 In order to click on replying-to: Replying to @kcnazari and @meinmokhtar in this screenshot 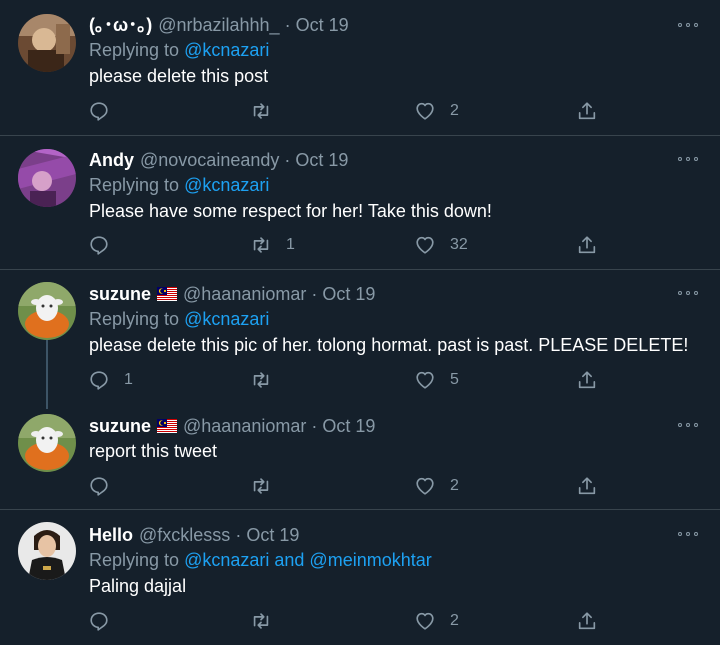, I will do `click(260, 560)`.